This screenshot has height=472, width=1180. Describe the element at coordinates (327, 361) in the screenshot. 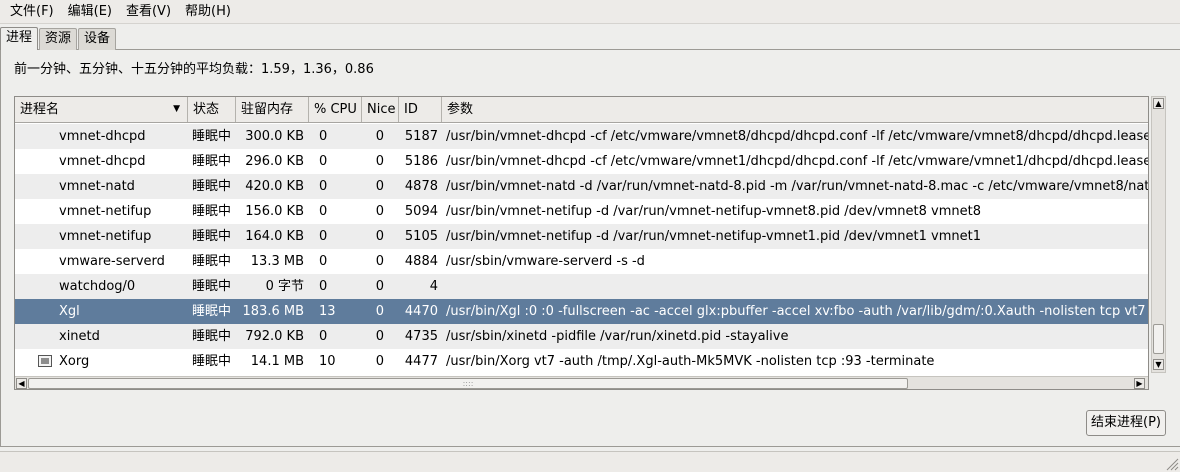

I see `process-cpu: 10` at that location.